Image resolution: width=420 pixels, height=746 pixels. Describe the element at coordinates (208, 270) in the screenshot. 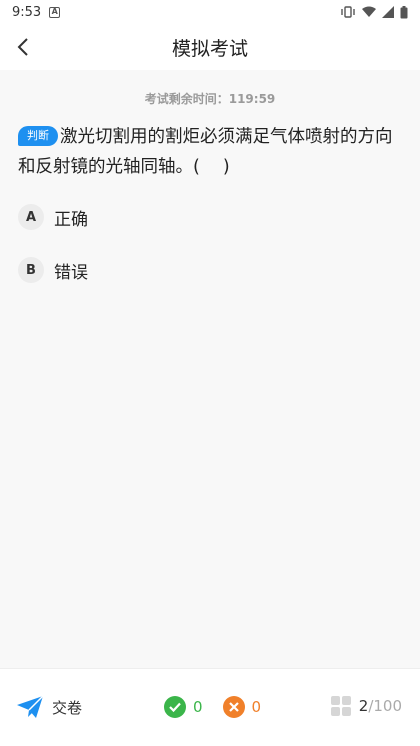

I see `option-b: B 错误` at that location.